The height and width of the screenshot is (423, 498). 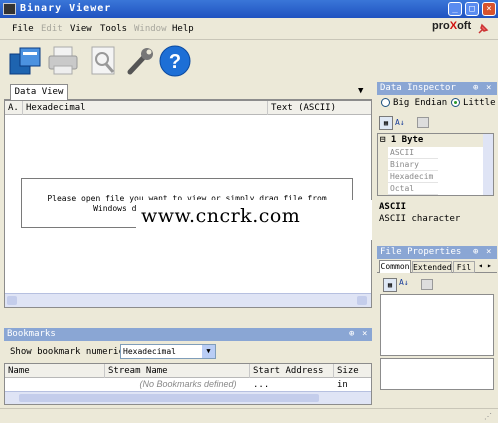 What do you see at coordinates (413, 153) in the screenshot?
I see `inspector-row-ascii: ASCII` at bounding box center [413, 153].